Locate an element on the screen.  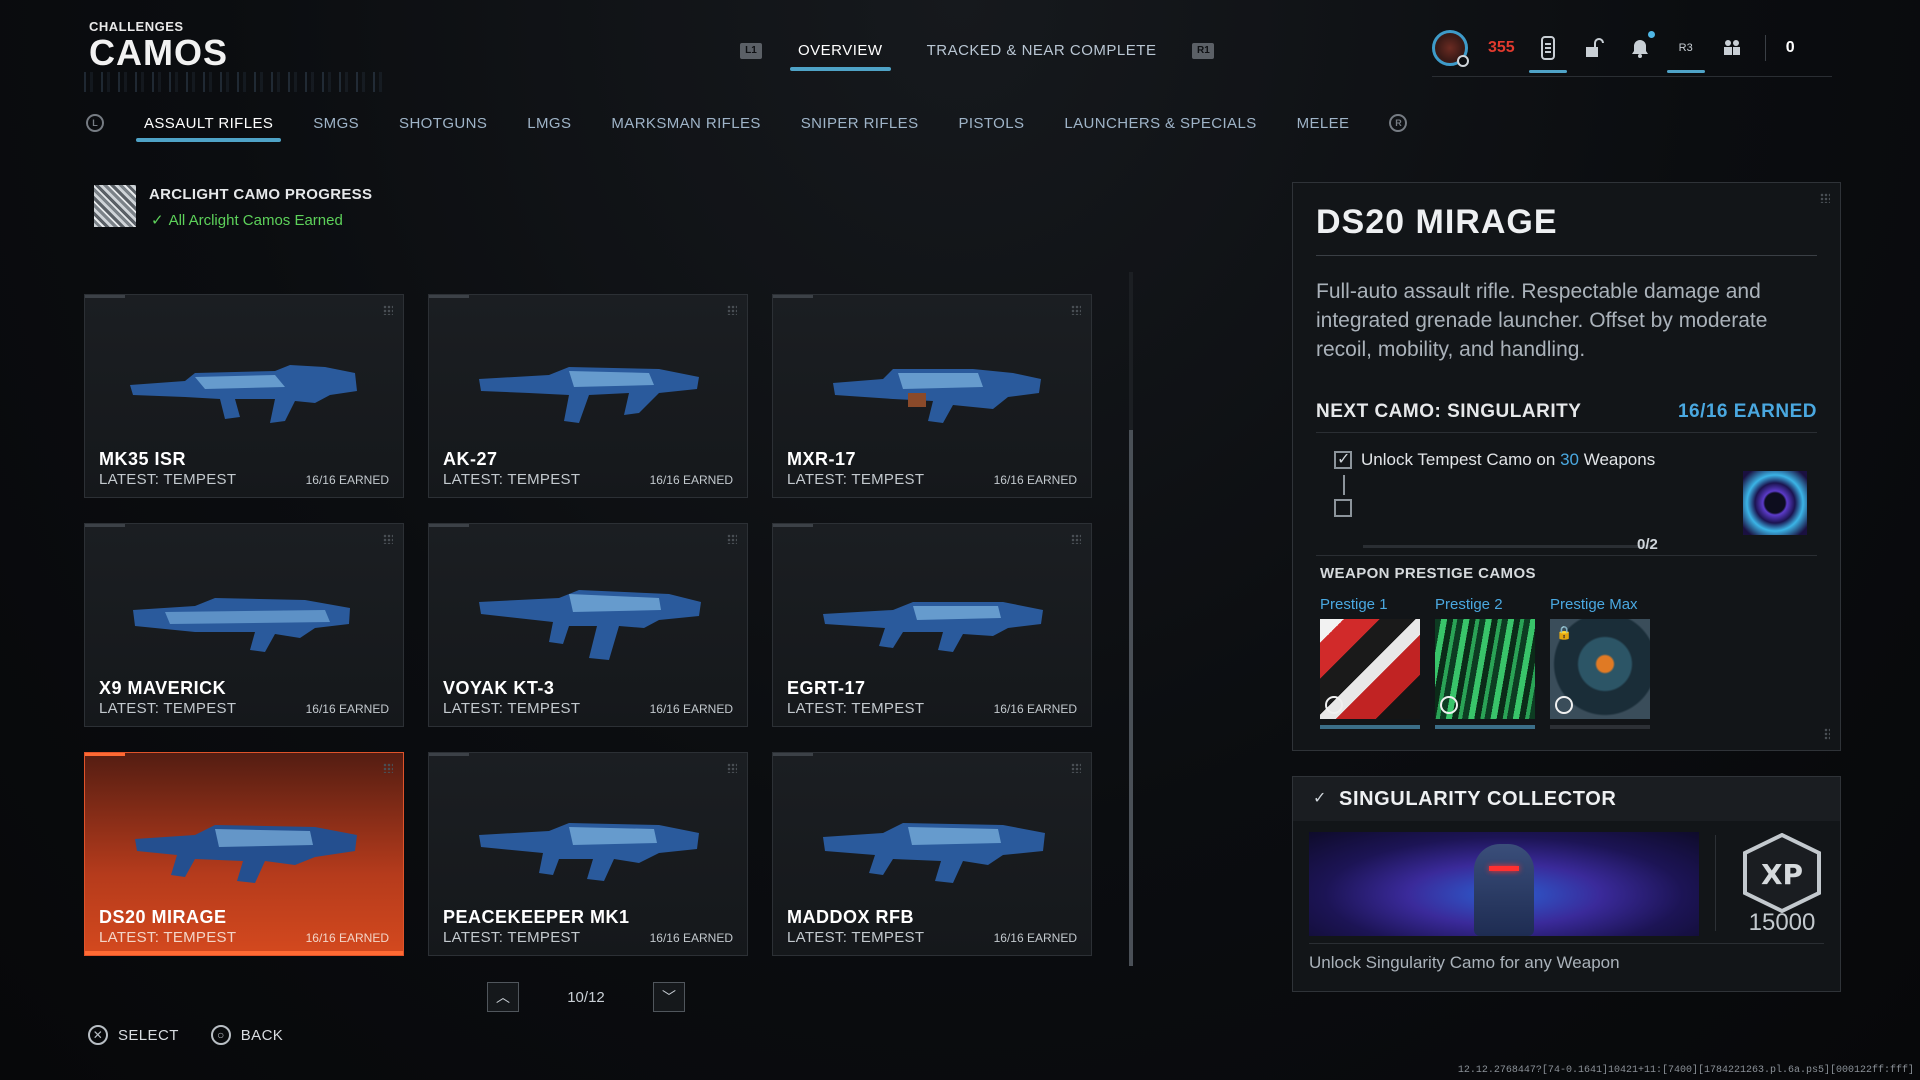
requirement-text: Unlock Tempest Camo on 30 Weapons is located at coordinates (1508, 460).